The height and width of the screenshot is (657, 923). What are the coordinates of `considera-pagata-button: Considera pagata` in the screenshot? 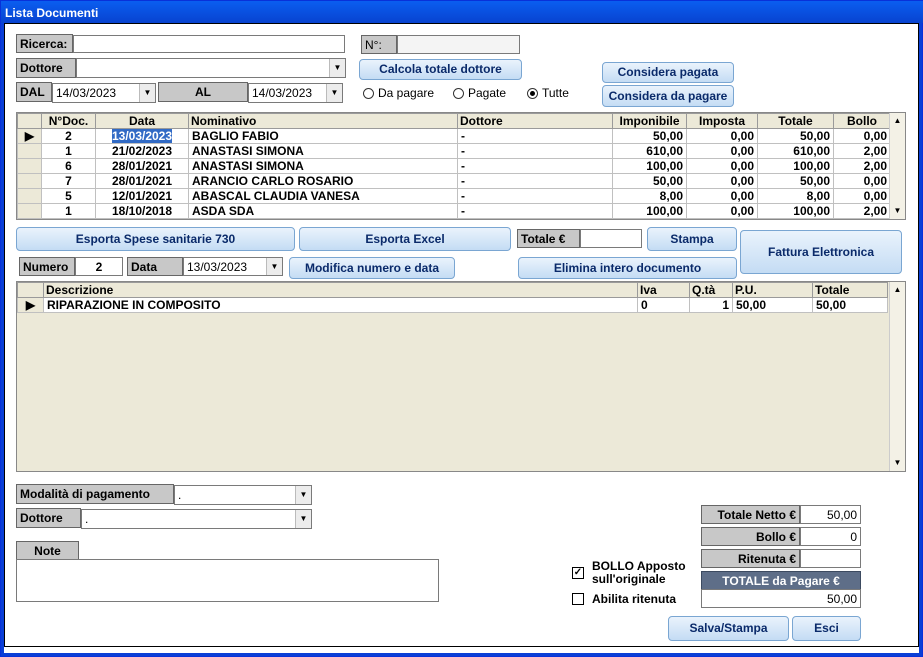 It's located at (668, 72).